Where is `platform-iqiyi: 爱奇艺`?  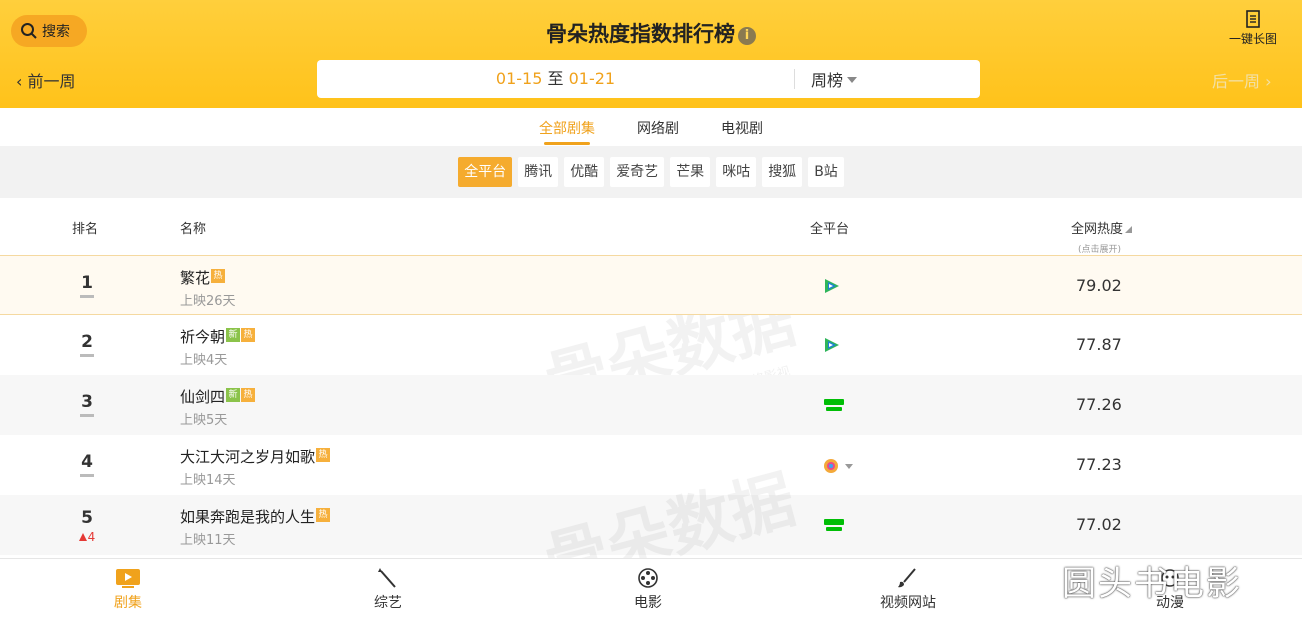
platform-iqiyi: 爱奇艺 is located at coordinates (637, 172).